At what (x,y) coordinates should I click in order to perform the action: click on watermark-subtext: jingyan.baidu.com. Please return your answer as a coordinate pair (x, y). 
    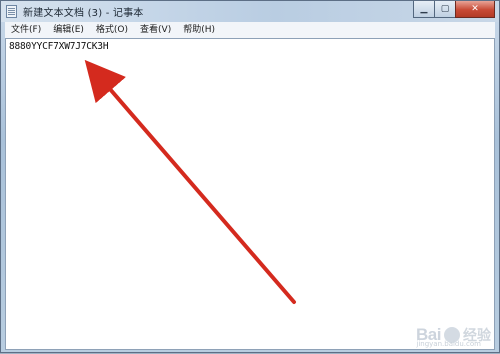
    Looking at the image, I should click on (448, 344).